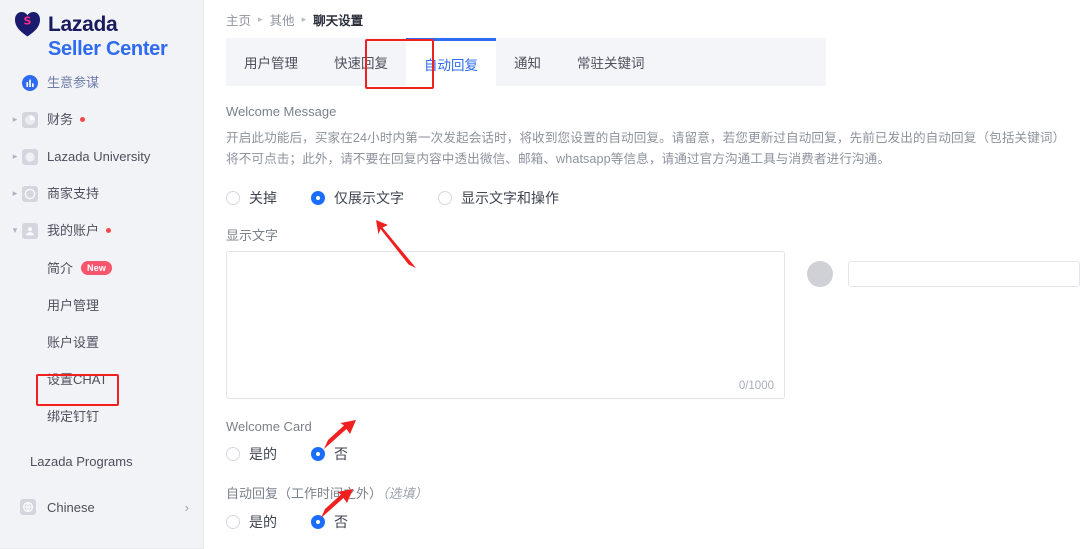 Image resolution: width=1080 pixels, height=549 pixels. I want to click on help-icon, so click(30, 193).